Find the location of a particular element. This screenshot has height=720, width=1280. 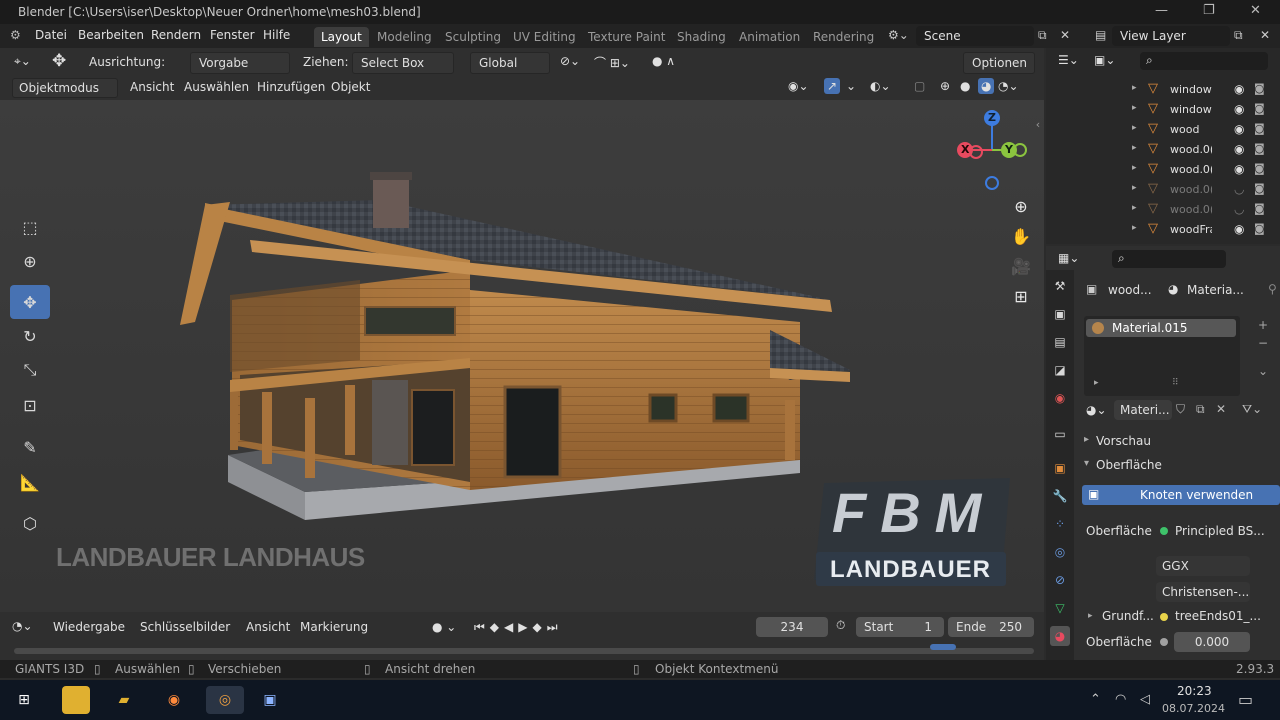

rendered-shading-icon: ◔⌄ is located at coordinates (1008, 86).